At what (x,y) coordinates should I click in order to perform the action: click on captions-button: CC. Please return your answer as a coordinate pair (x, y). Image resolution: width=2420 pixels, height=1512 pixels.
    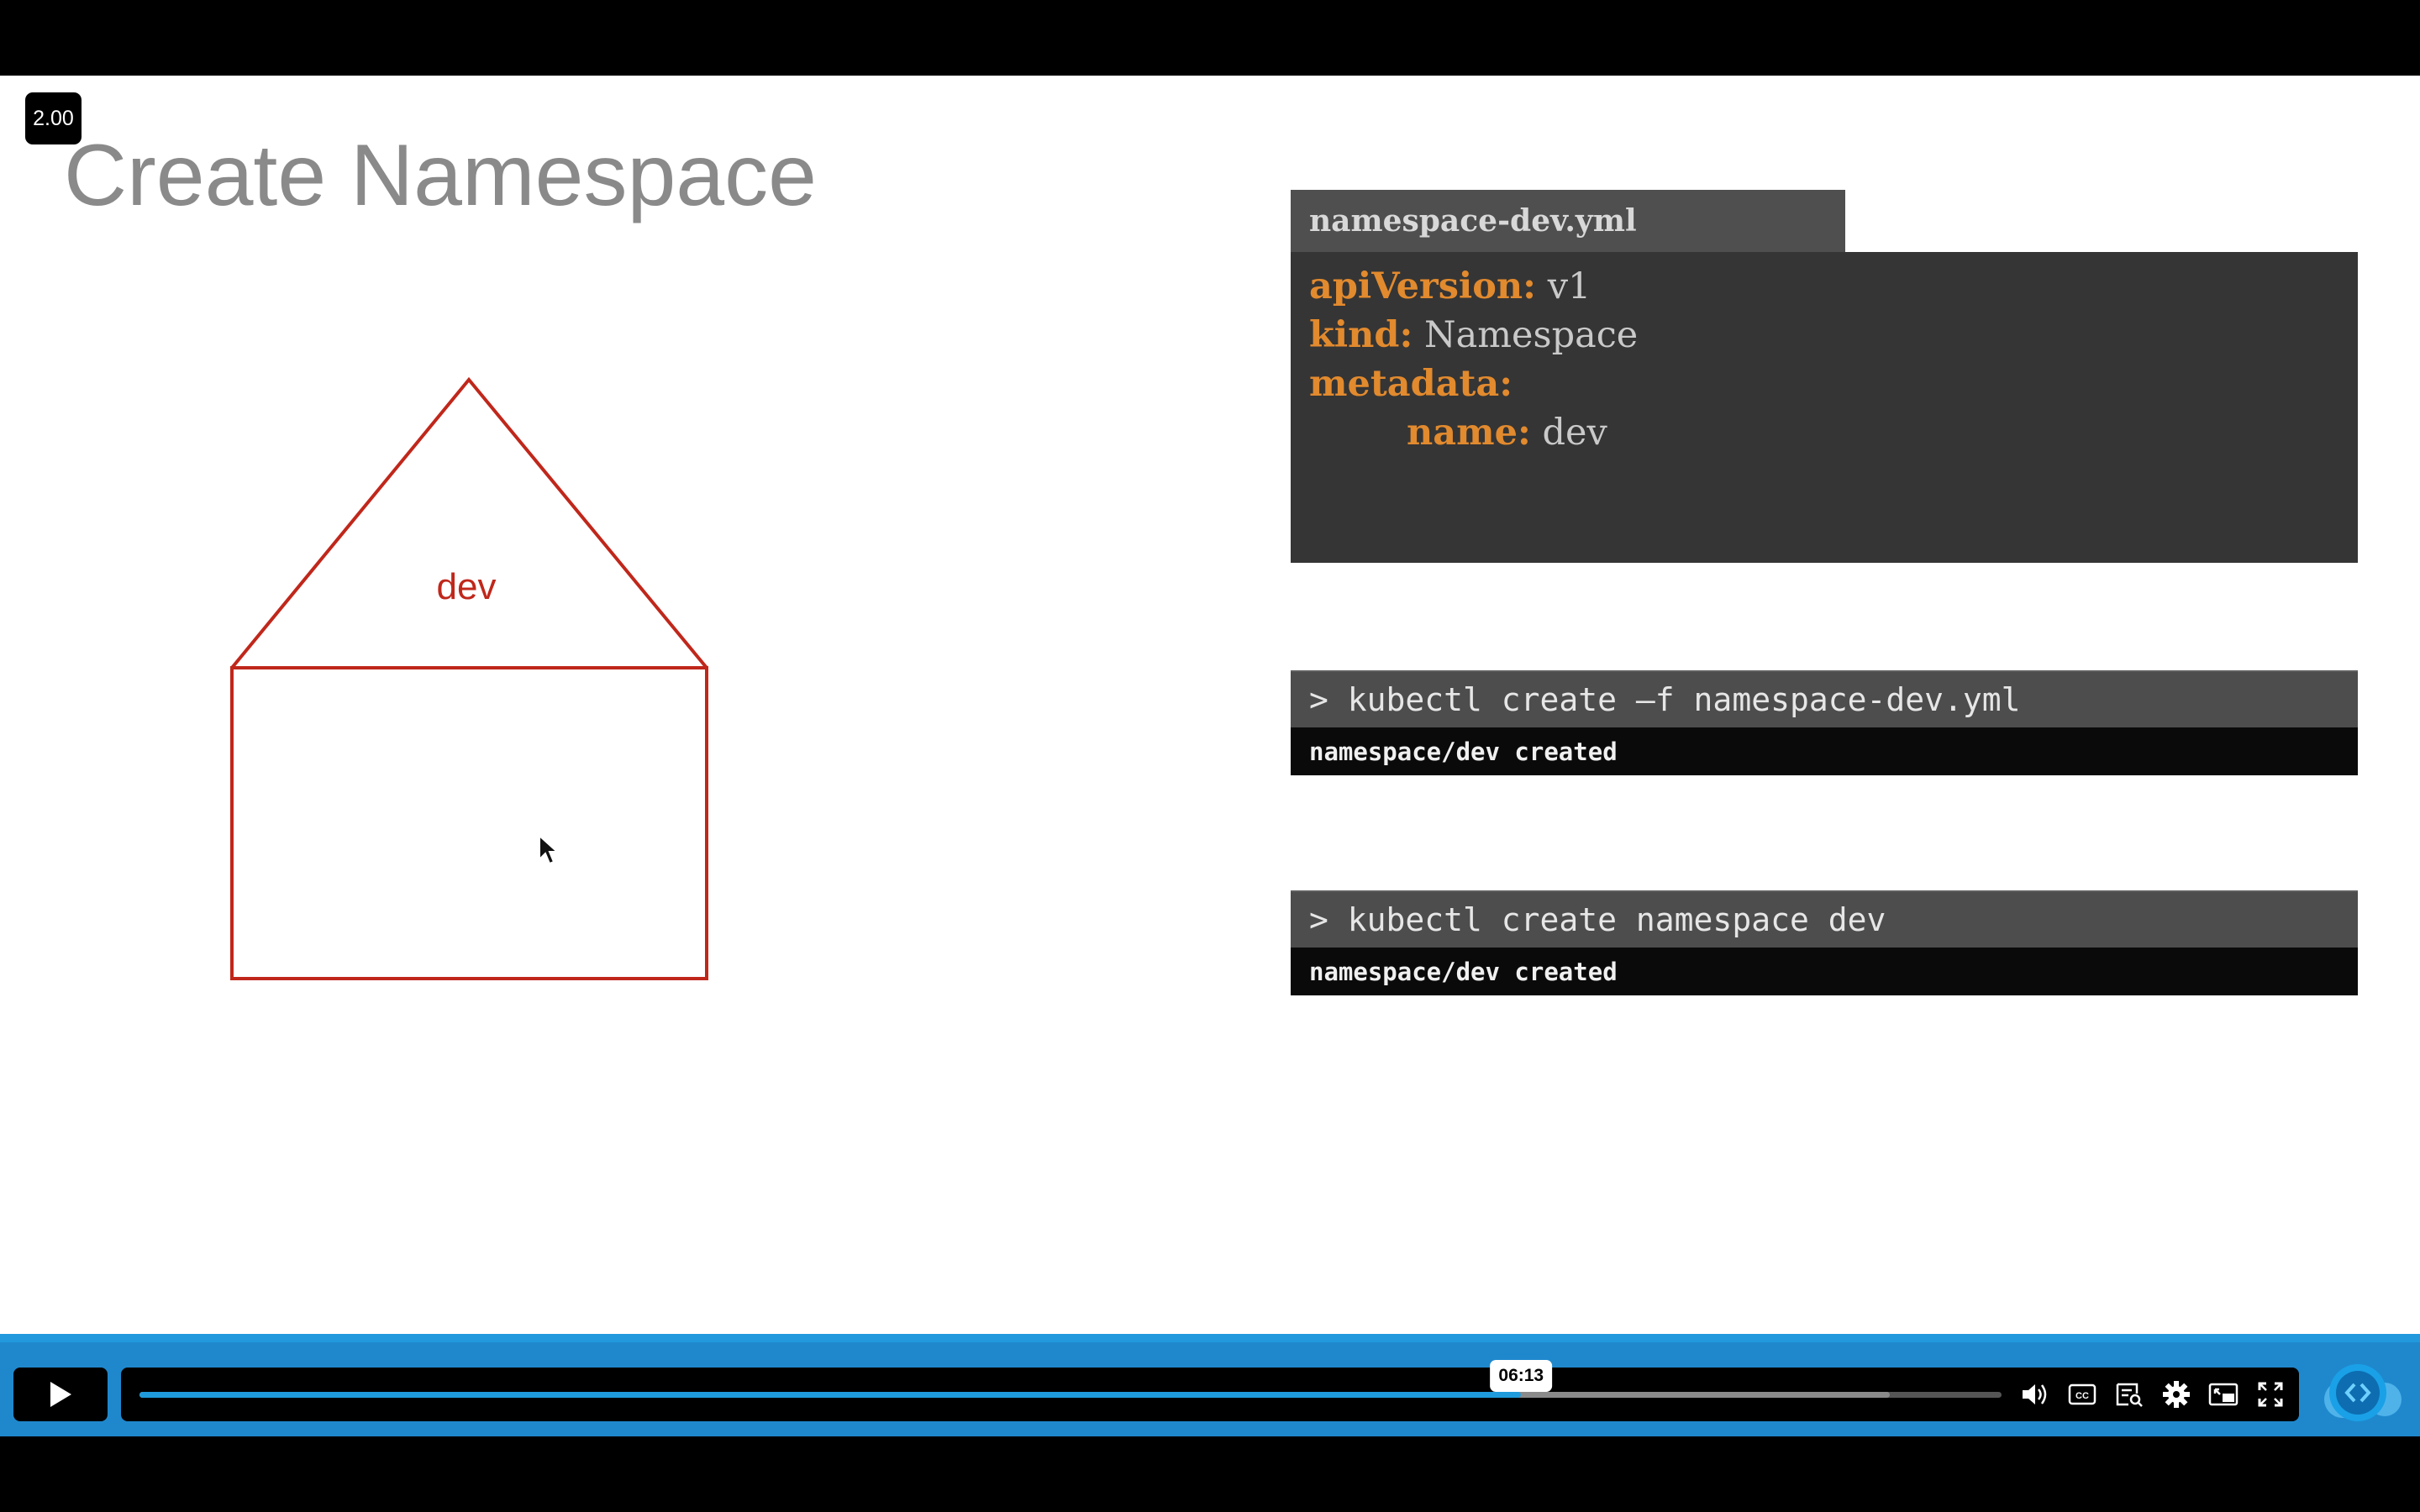
    Looking at the image, I should click on (2082, 1394).